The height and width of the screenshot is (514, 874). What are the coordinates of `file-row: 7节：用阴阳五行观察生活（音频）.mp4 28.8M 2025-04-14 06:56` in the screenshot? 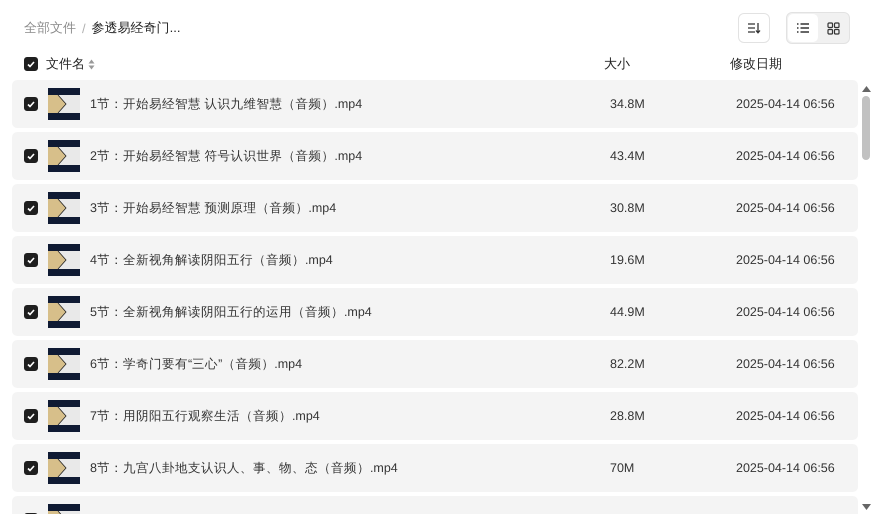 It's located at (435, 416).